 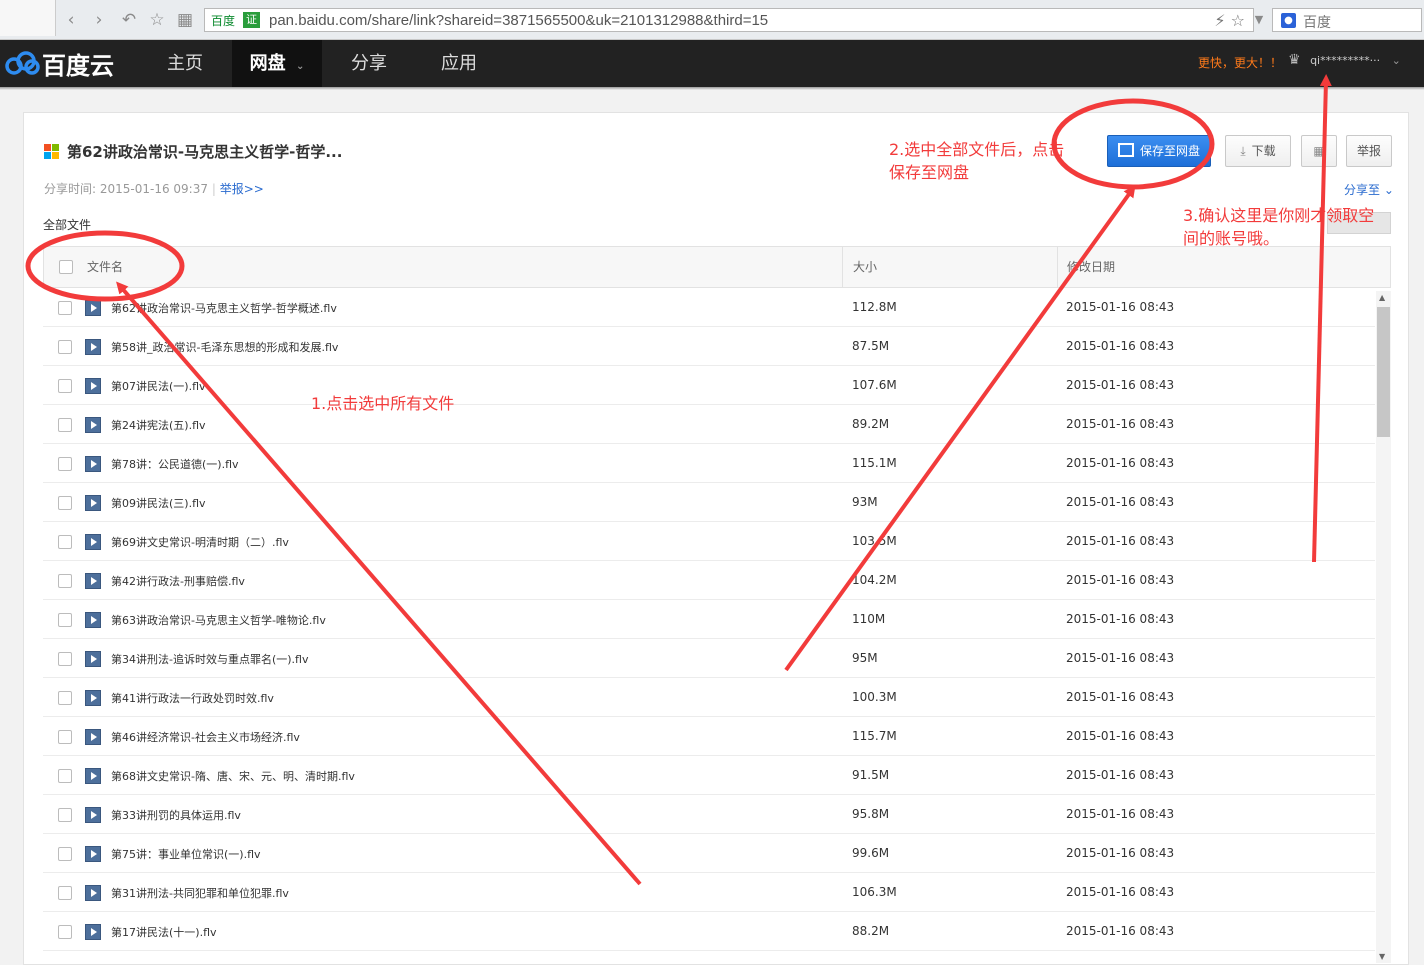 I want to click on nav-item-home: 主页, so click(x=185, y=63).